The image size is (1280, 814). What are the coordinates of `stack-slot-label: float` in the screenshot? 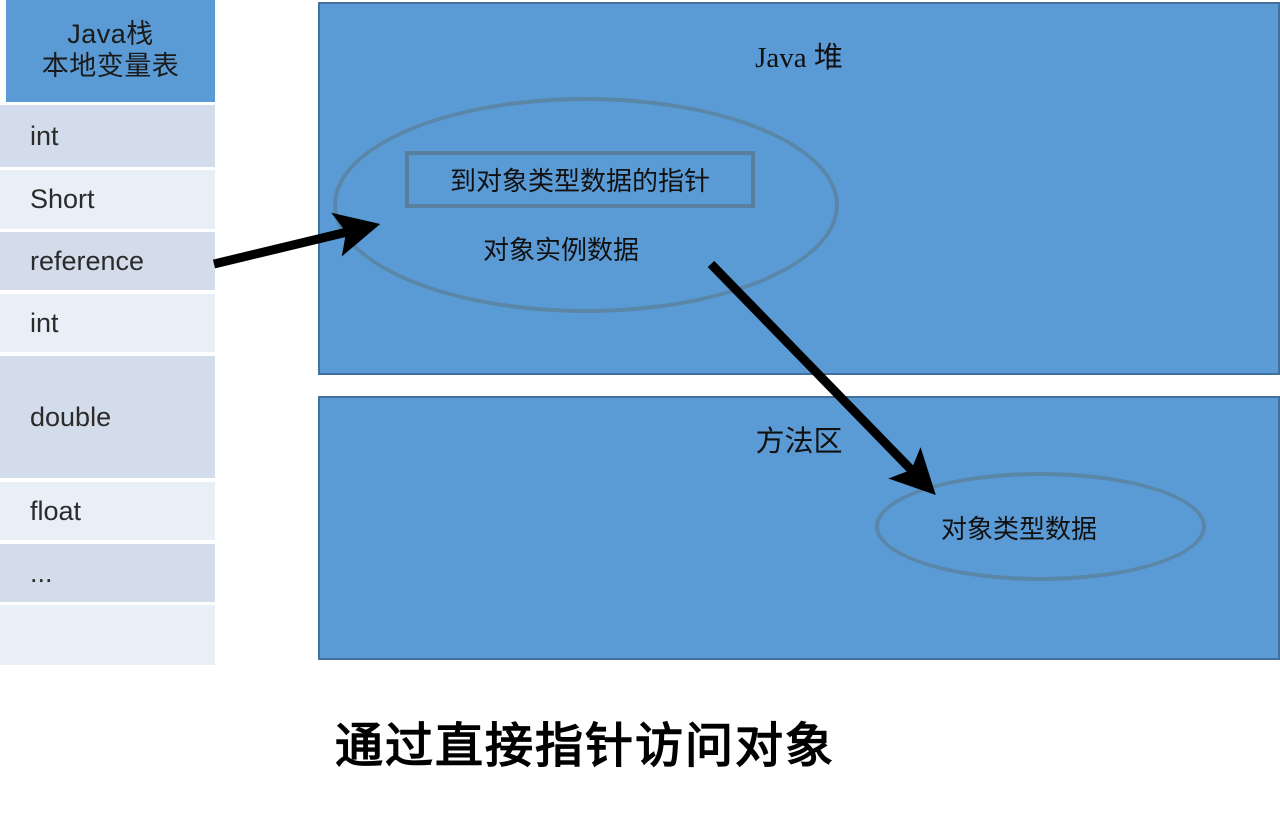 It's located at (56, 510).